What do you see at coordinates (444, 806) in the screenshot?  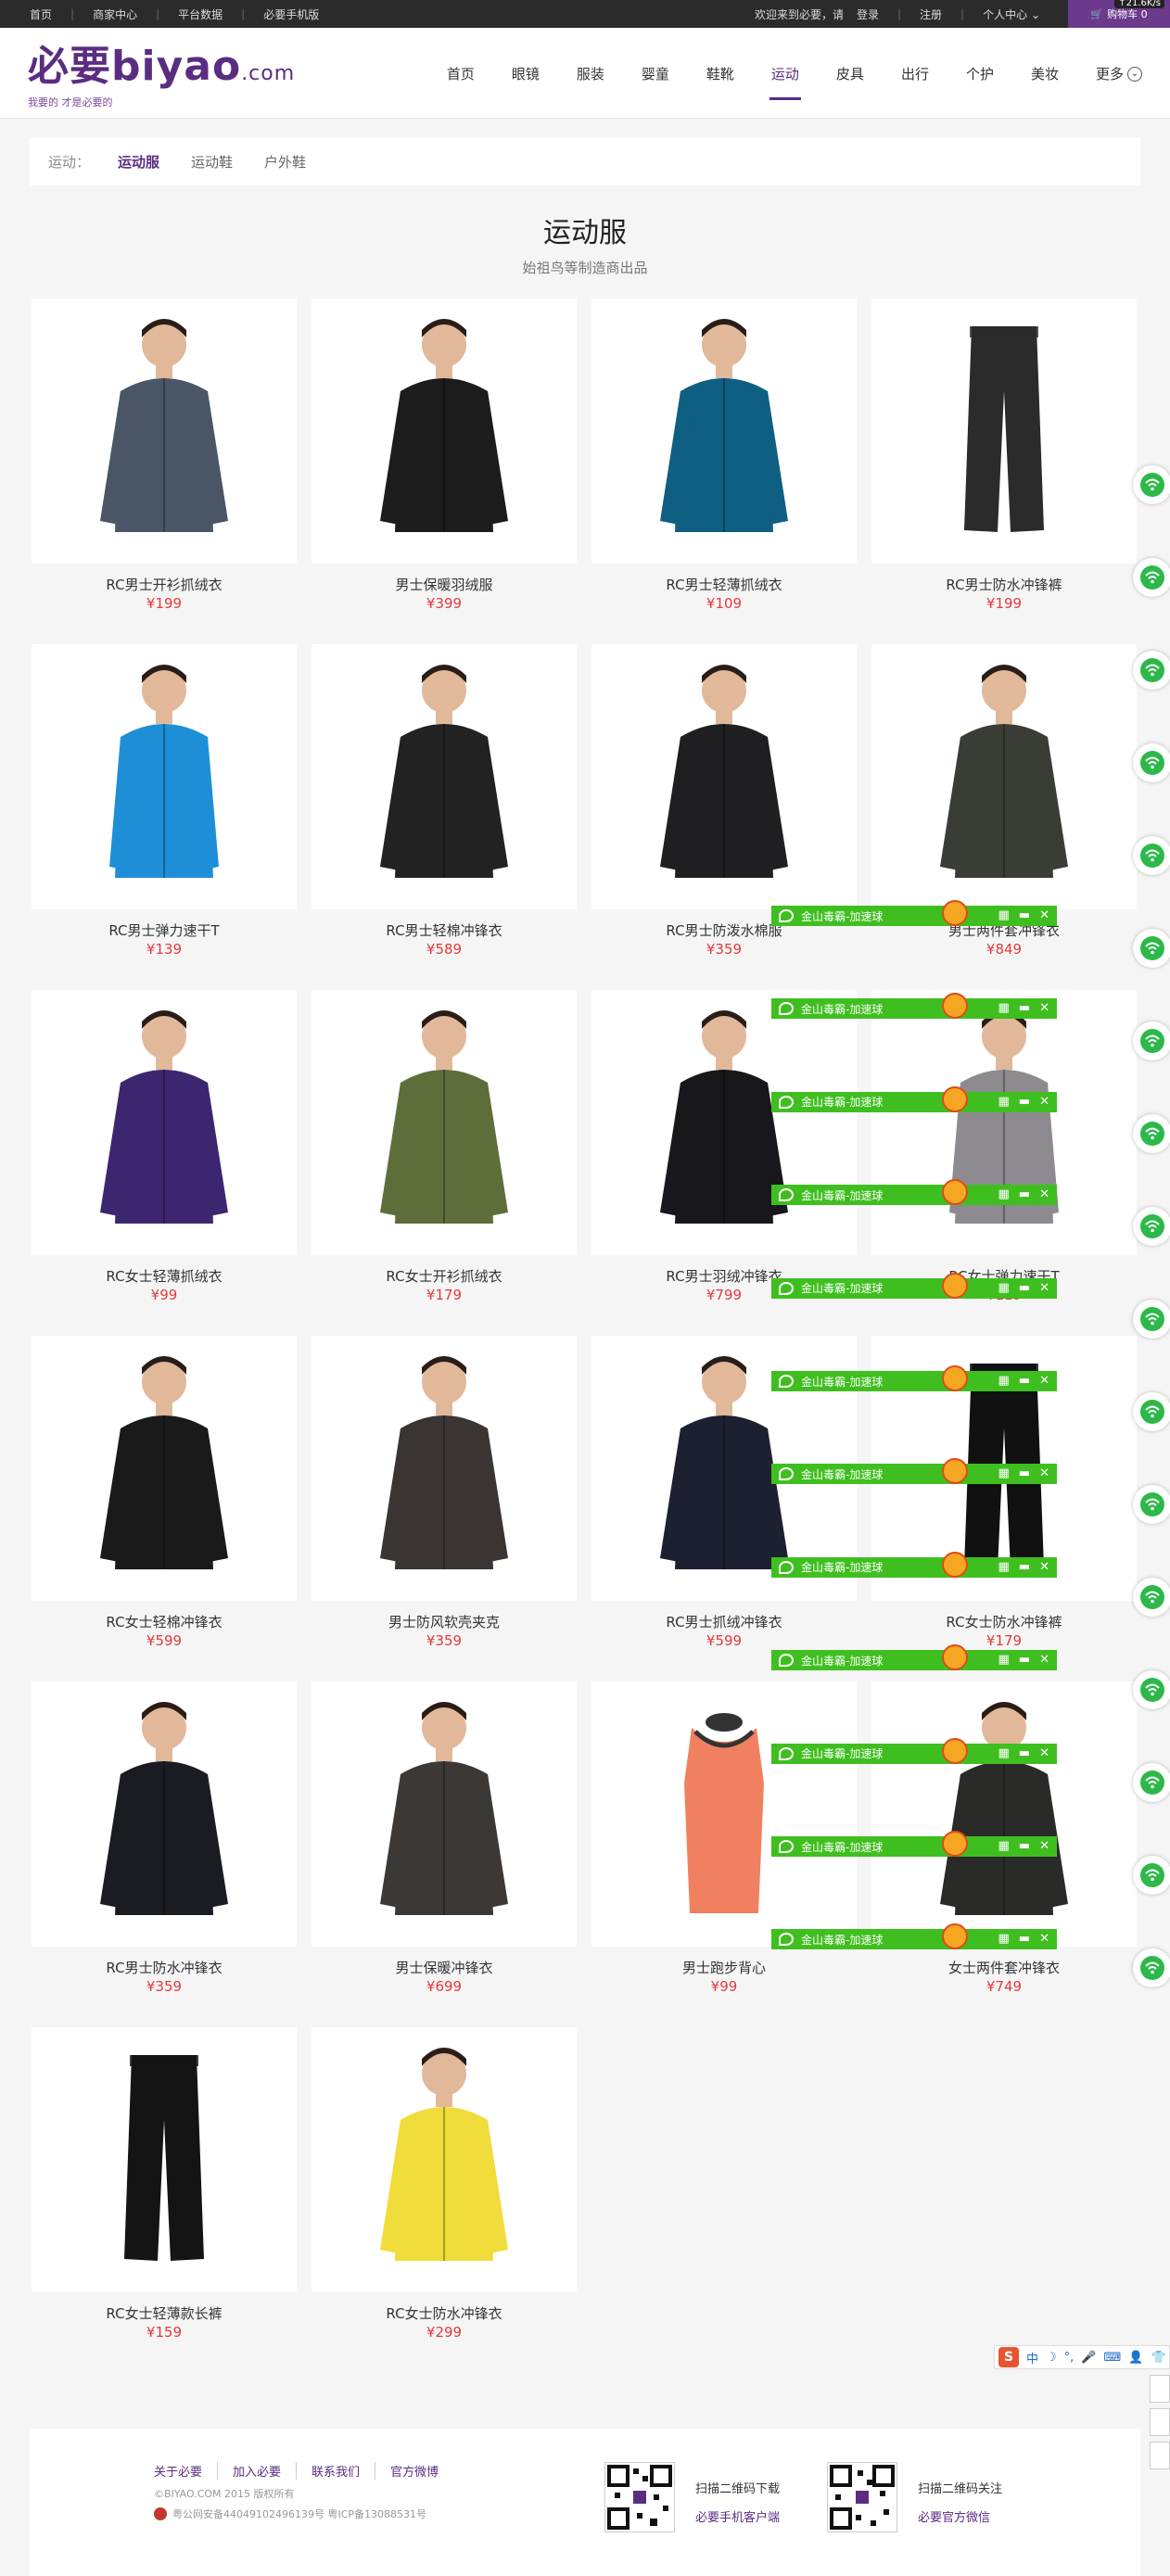 I see `product-card: RC男士轻棉冲锋衣 ¥589` at bounding box center [444, 806].